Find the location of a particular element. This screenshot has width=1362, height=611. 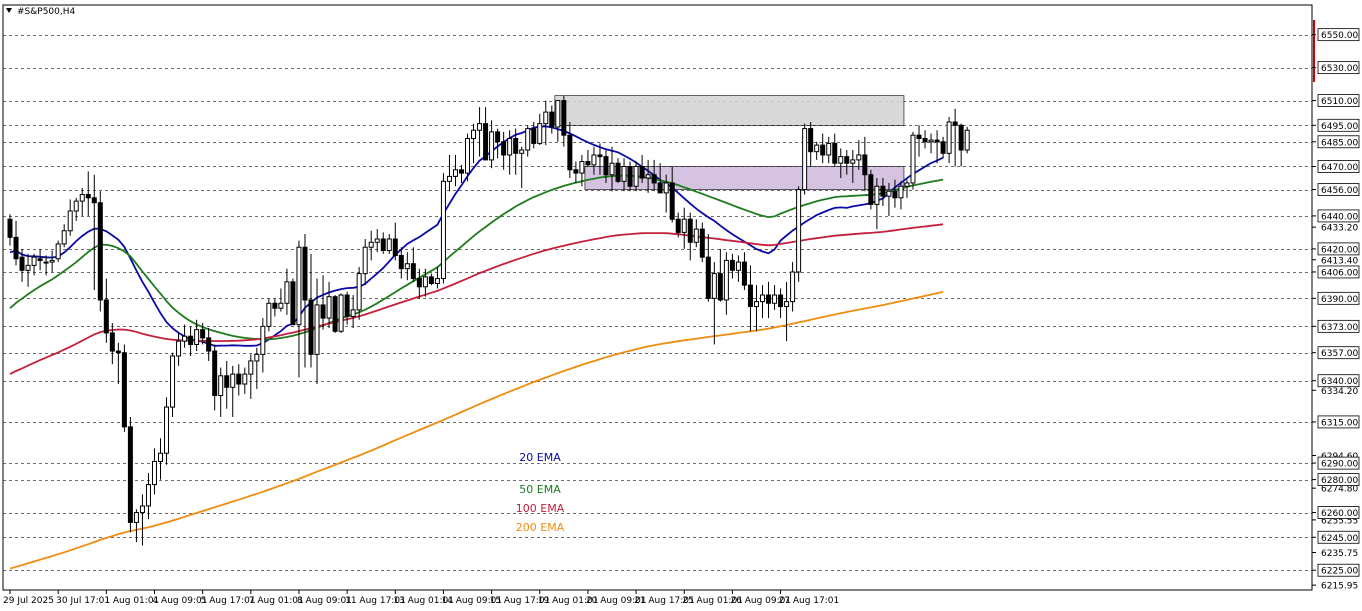

y-tick-label: 6235.75 is located at coordinates (1339, 554).